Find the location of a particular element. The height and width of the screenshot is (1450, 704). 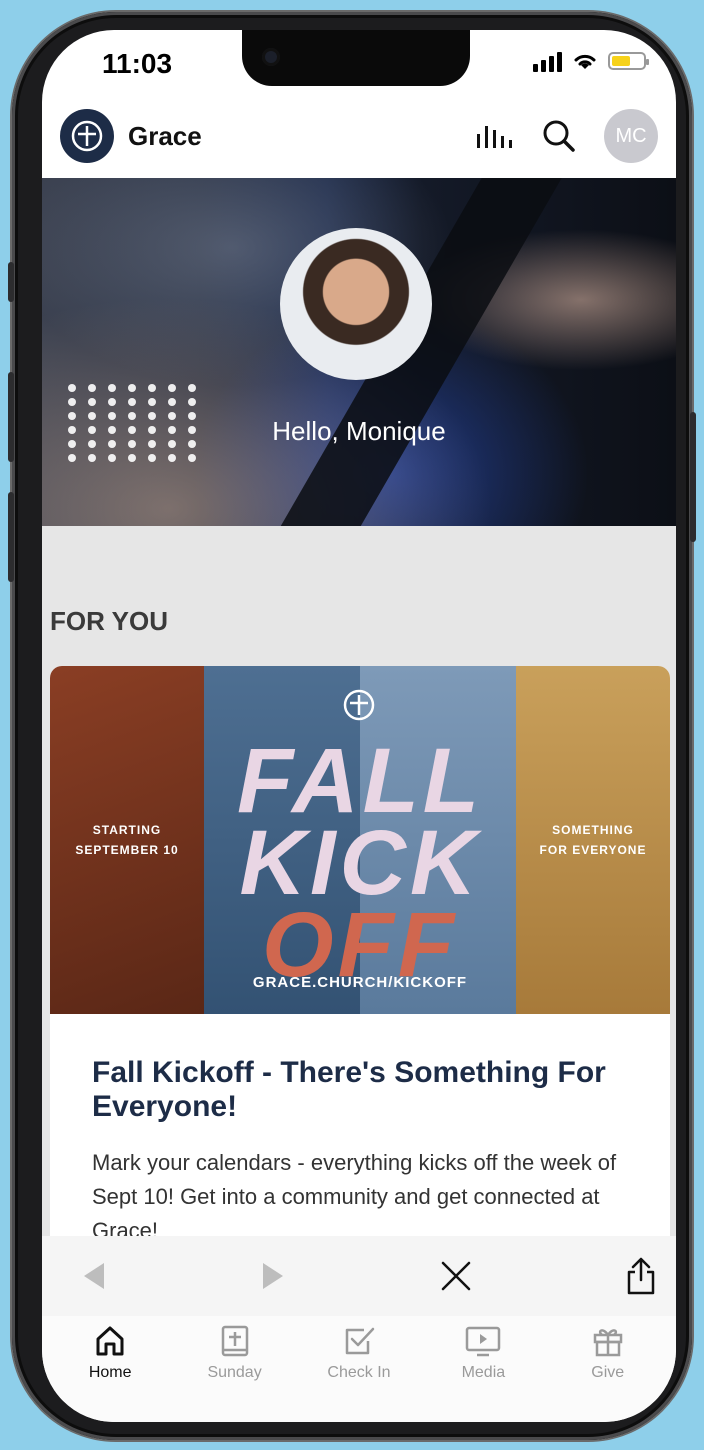

tab-give: Give is located at coordinates (608, 1369).